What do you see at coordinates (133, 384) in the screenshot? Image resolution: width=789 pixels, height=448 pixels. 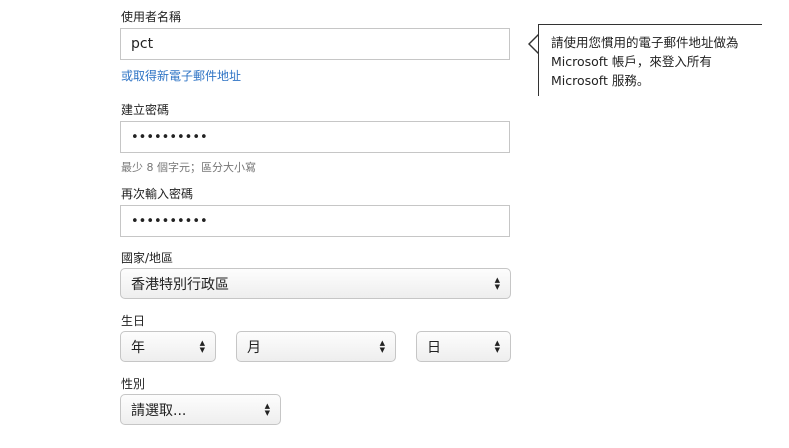 I see `gender-label: 性別` at bounding box center [133, 384].